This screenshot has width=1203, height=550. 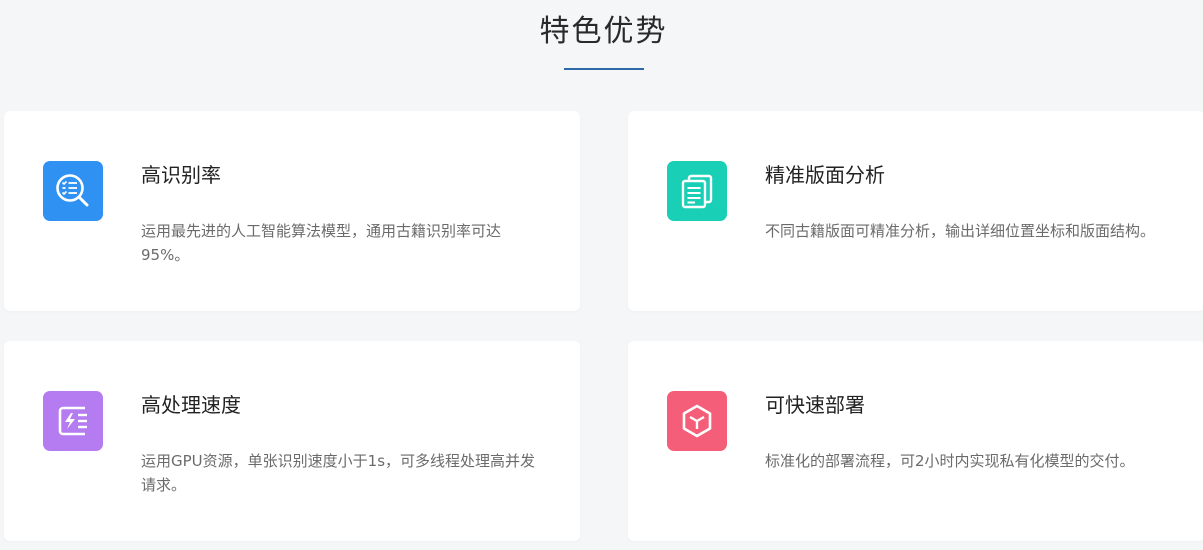 What do you see at coordinates (191, 405) in the screenshot?
I see `feature-title: 高处理速度` at bounding box center [191, 405].